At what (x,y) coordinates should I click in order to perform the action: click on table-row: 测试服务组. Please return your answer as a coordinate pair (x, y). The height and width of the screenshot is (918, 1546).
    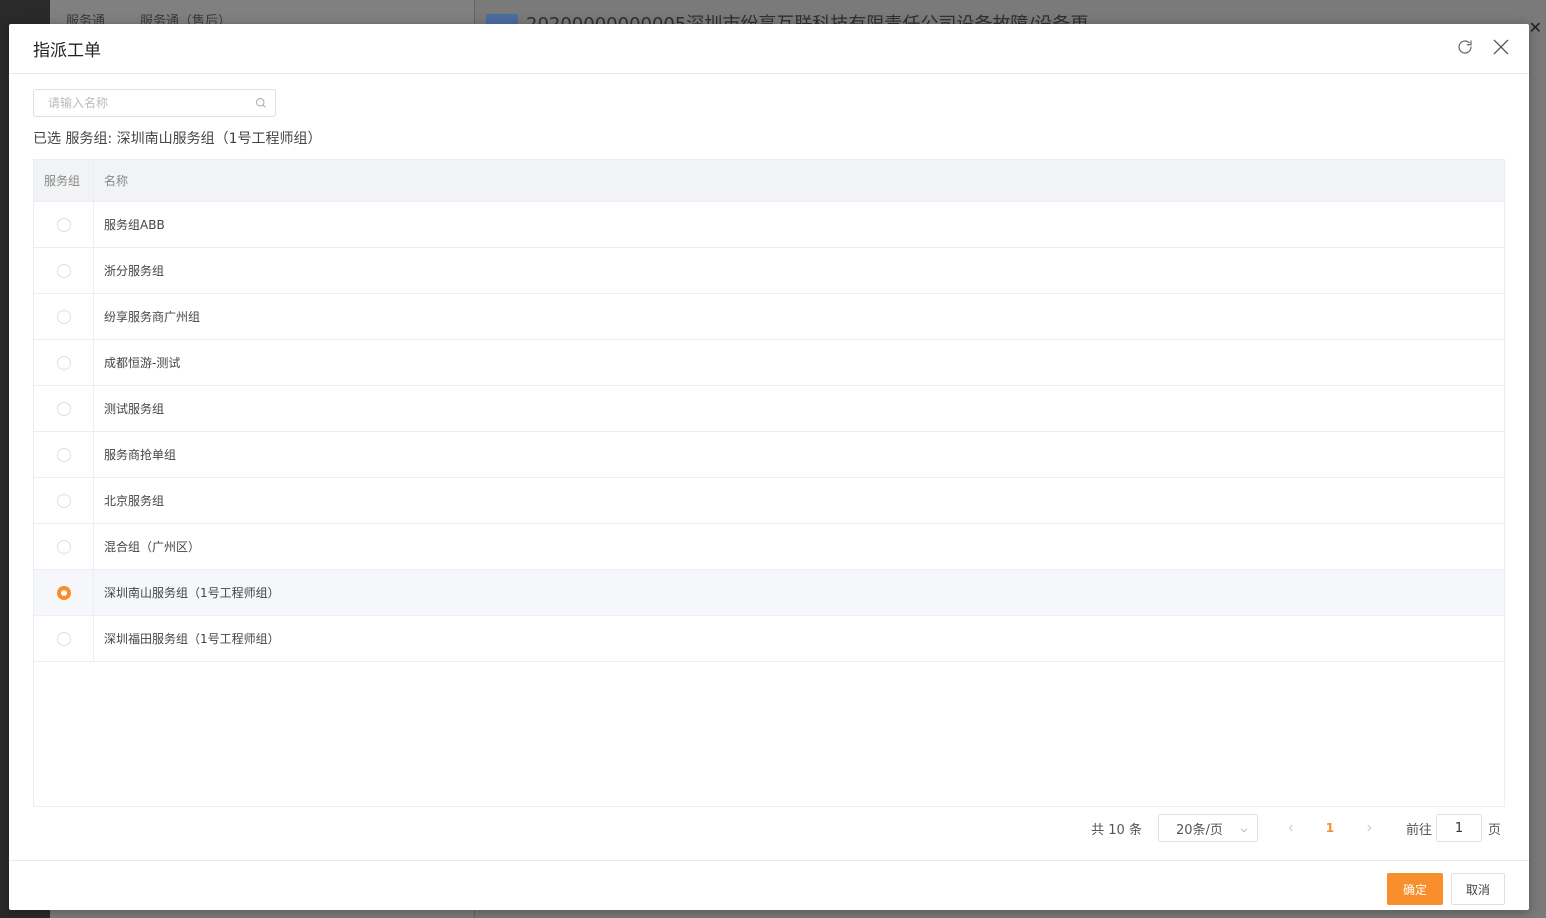
    Looking at the image, I should click on (769, 409).